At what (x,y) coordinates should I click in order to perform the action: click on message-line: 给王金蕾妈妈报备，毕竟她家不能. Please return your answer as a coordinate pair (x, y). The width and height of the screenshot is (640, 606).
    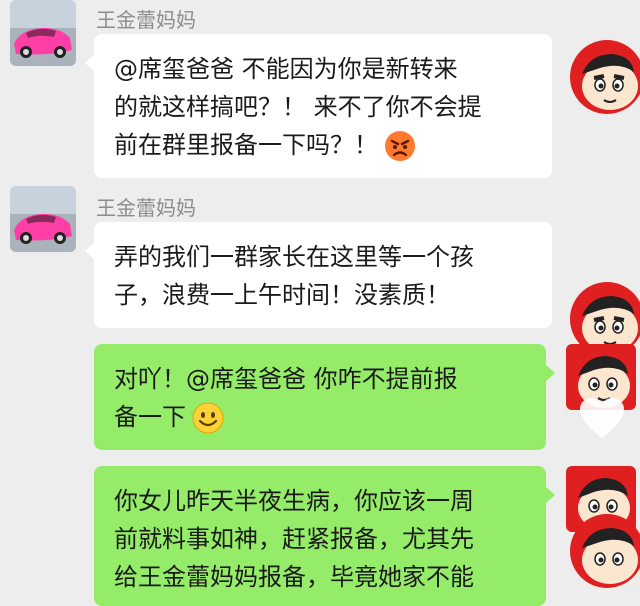
    Looking at the image, I should click on (294, 577).